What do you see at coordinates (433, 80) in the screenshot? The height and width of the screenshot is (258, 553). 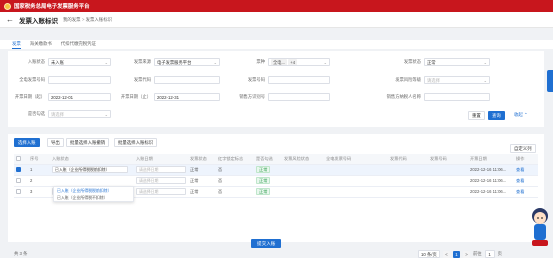 I see `risk-level-placeholder: 请选择` at bounding box center [433, 80].